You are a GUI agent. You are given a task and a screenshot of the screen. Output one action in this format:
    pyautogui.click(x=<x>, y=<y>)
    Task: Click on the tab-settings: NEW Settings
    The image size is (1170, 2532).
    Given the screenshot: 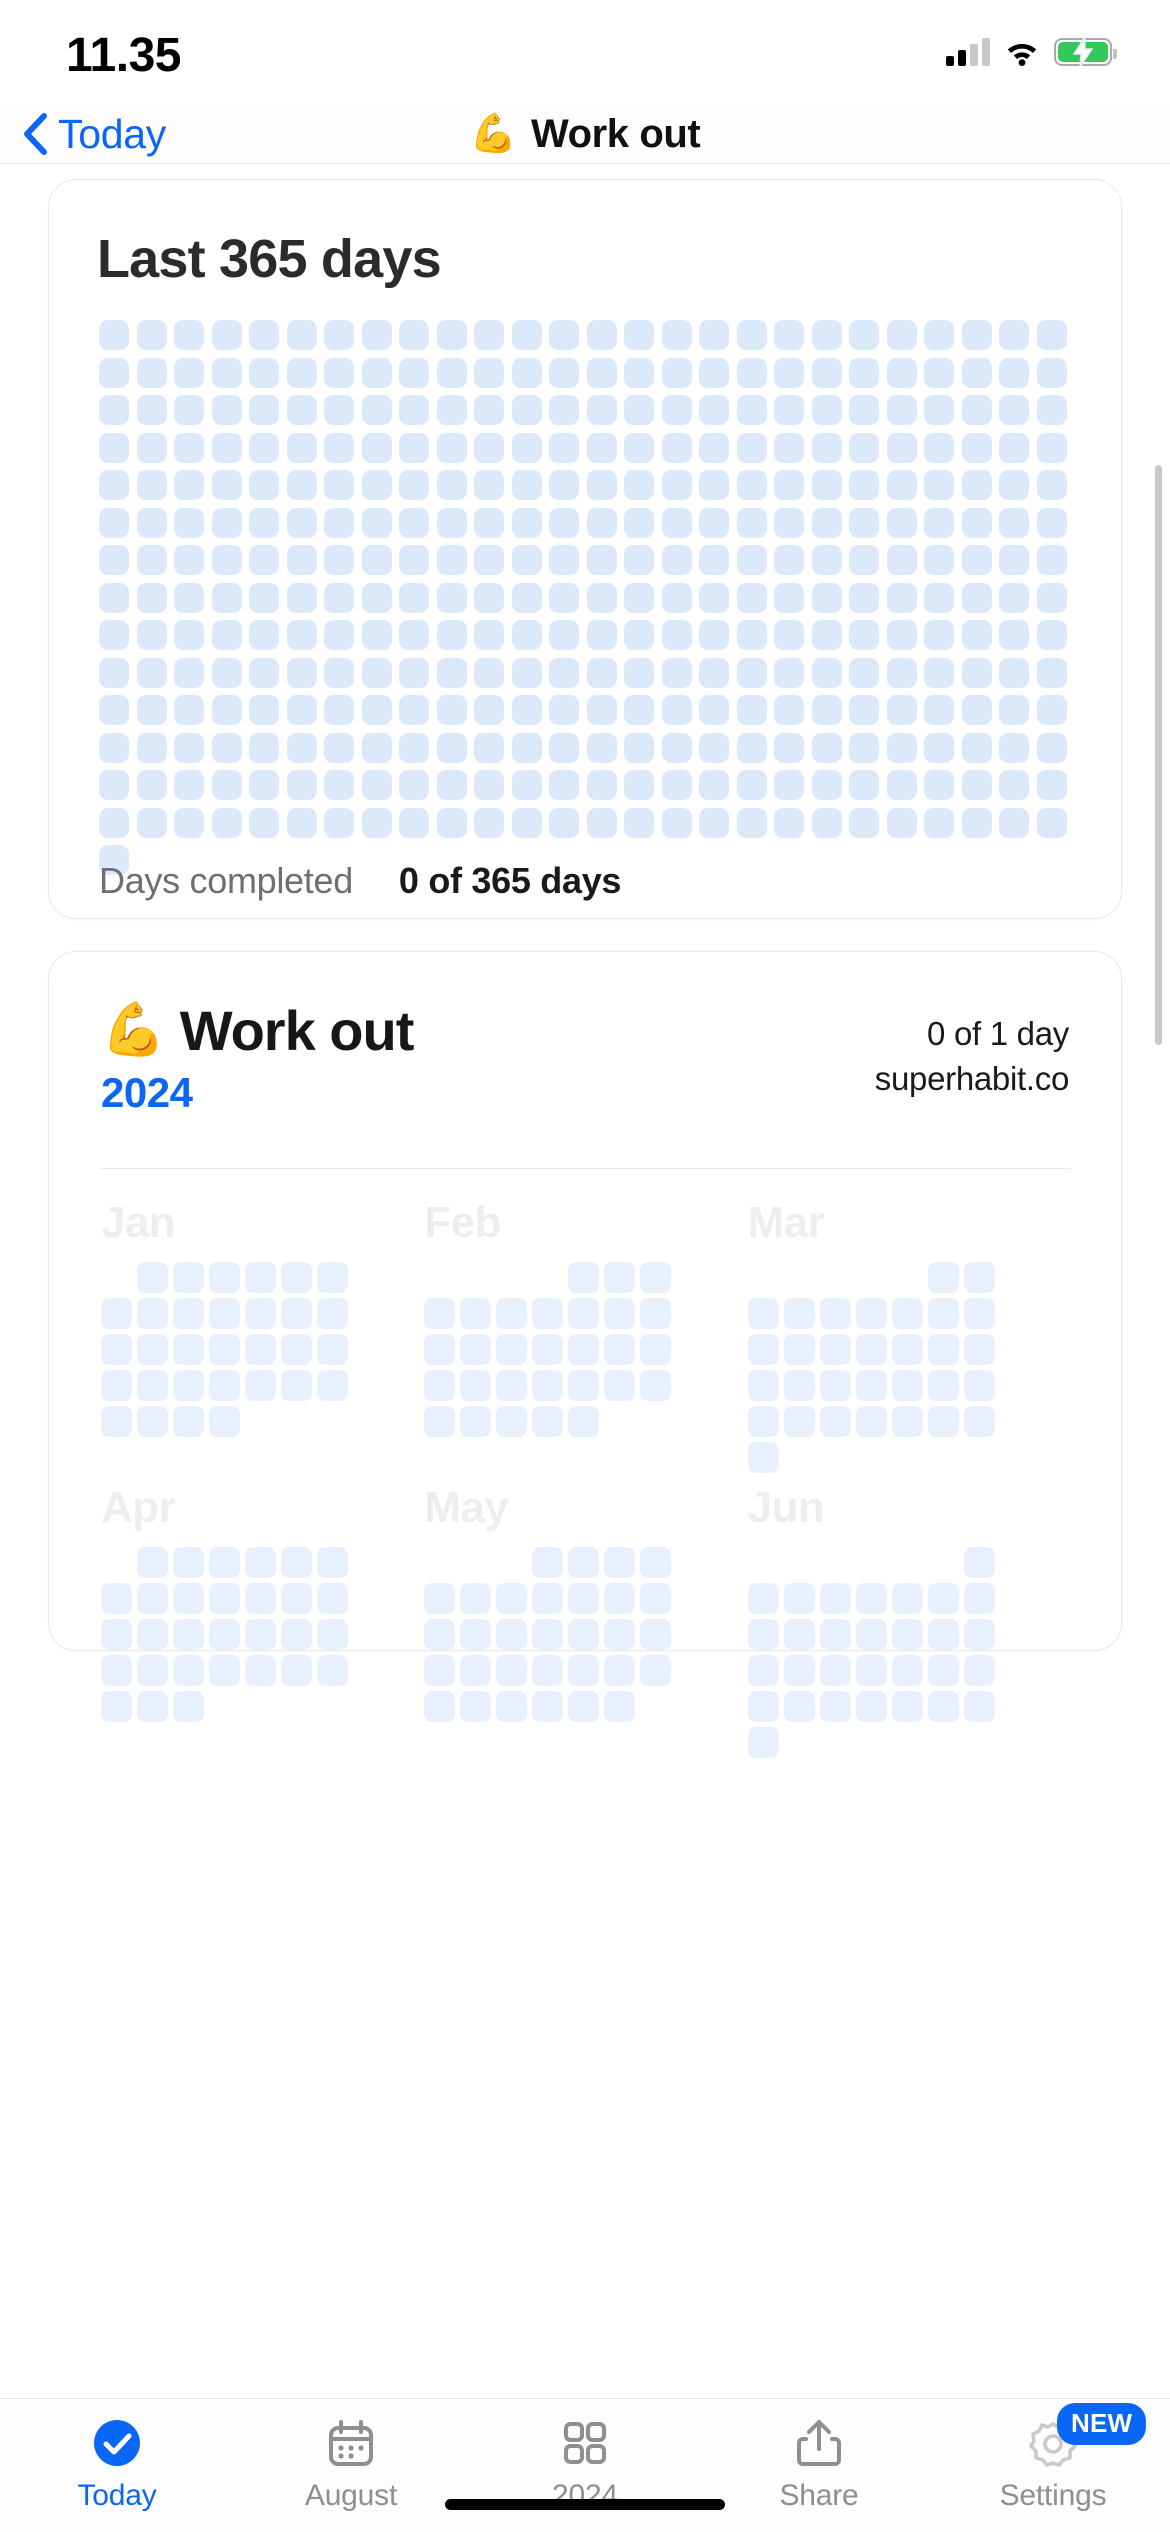 What is the action you would take?
    pyautogui.click(x=1053, y=2465)
    